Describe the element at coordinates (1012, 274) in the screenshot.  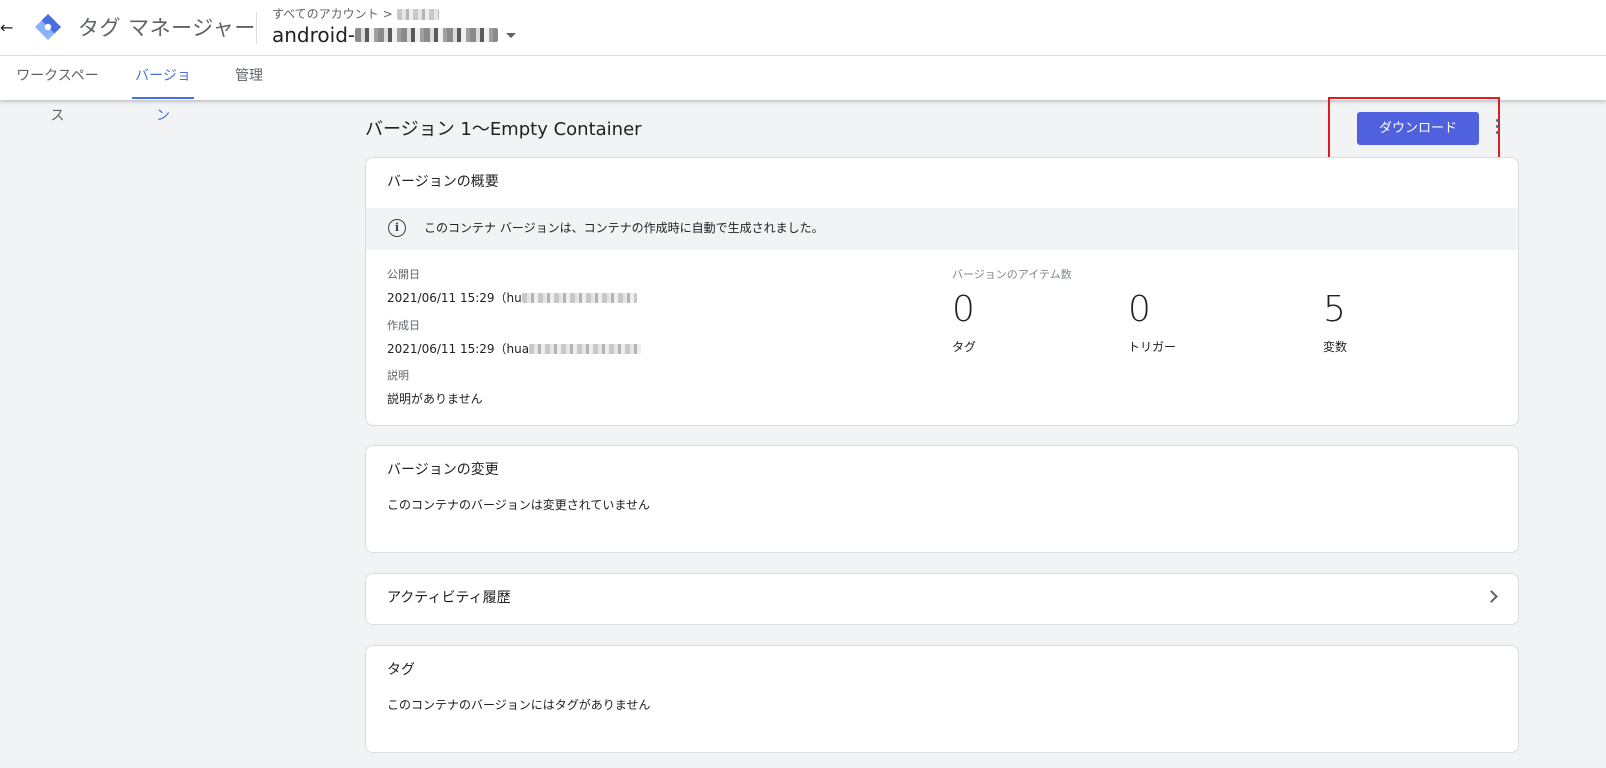
I see `item-counts-label: バージョンのアイテム数` at that location.